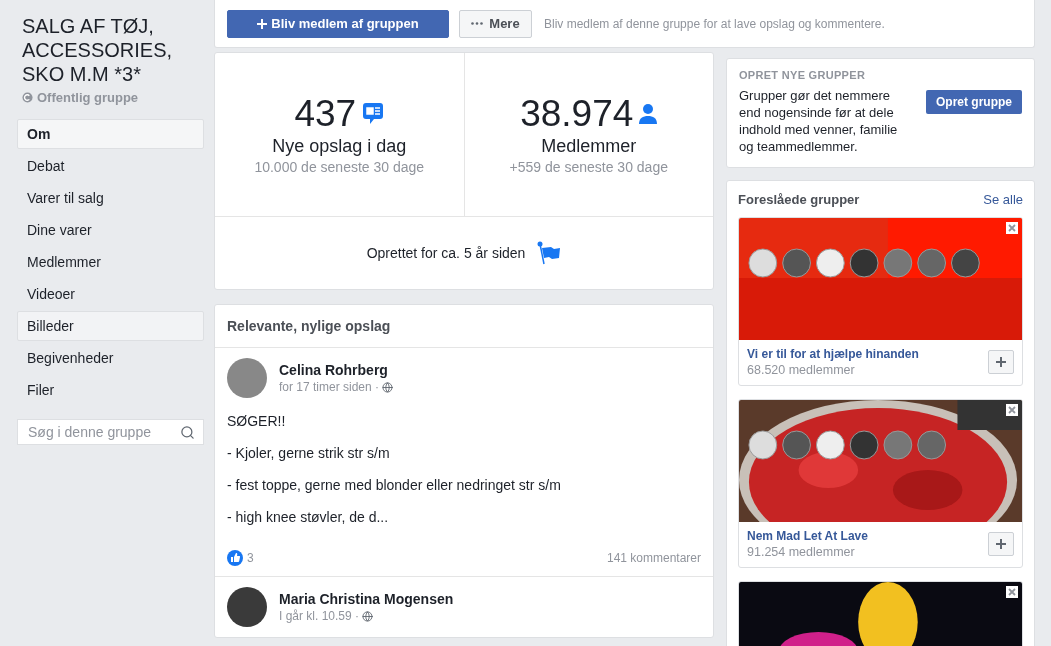 The height and width of the screenshot is (646, 1051). What do you see at coordinates (589, 146) in the screenshot?
I see `stat-label: Medlemmer` at bounding box center [589, 146].